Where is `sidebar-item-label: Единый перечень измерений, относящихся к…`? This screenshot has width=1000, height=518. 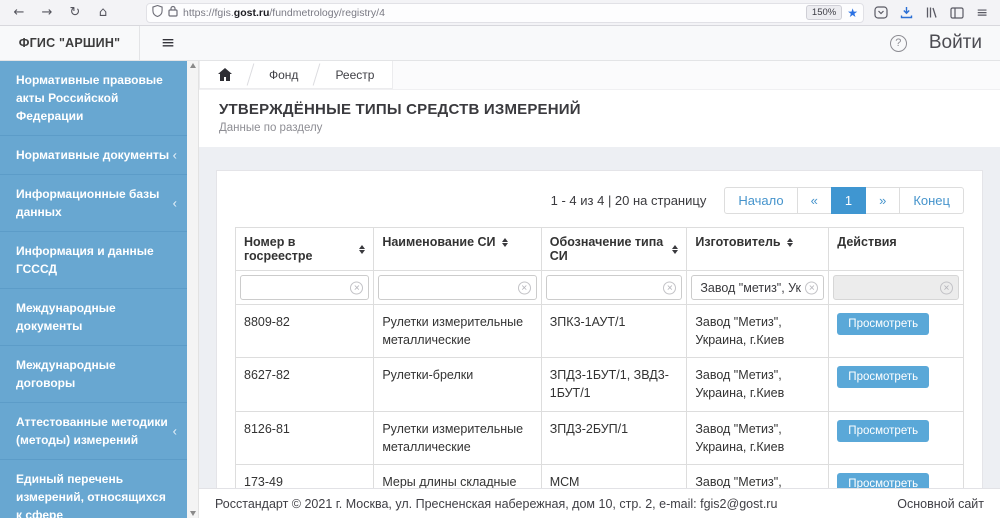 sidebar-item-label: Единый перечень измерений, относящихся к… is located at coordinates (91, 495).